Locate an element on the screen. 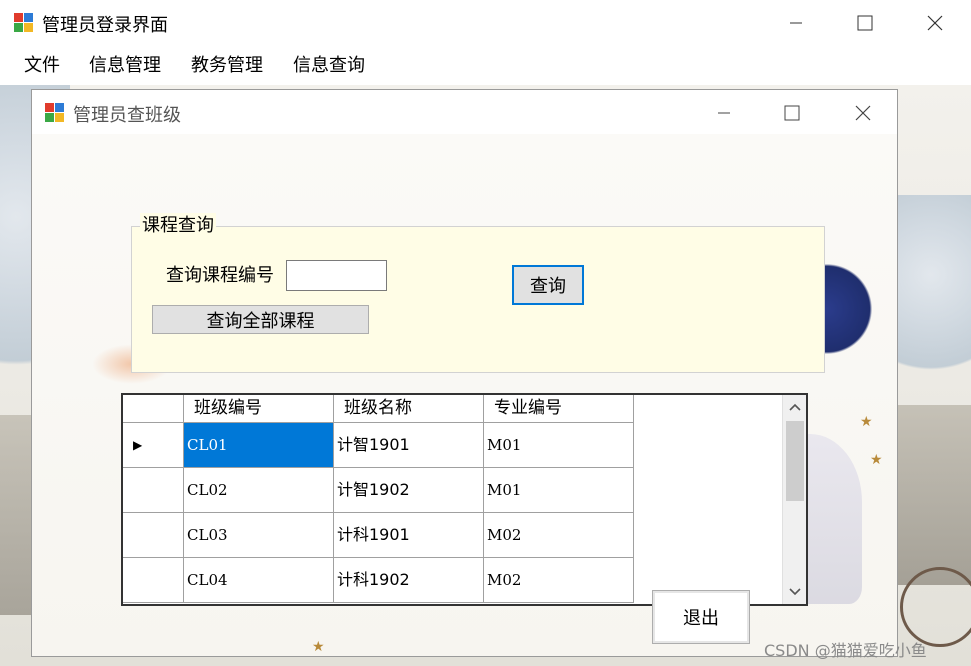  grid-cell: 计科1901 is located at coordinates (409, 535).